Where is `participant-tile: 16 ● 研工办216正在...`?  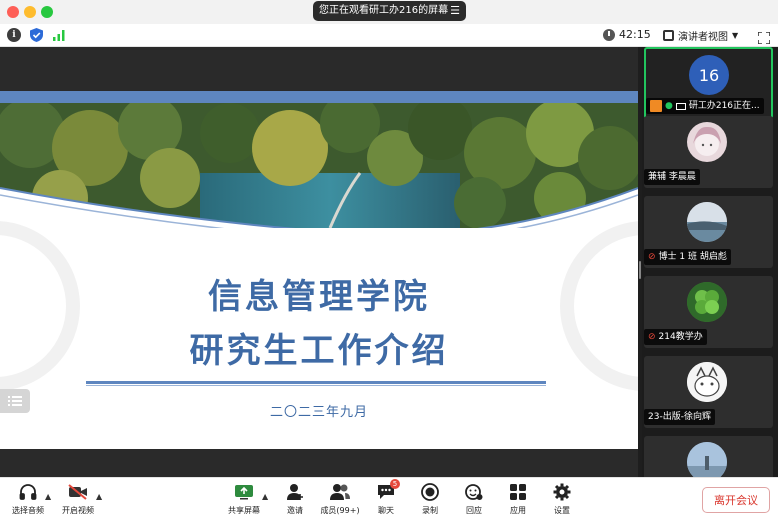 participant-tile: 16 ● 研工办216正在... is located at coordinates (708, 83).